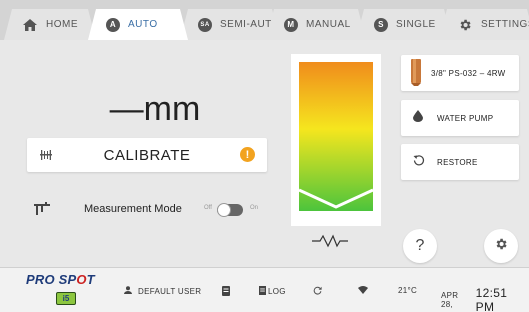 This screenshot has height=312, width=529. I want to click on tab-single-label: SINGLE, so click(416, 24).